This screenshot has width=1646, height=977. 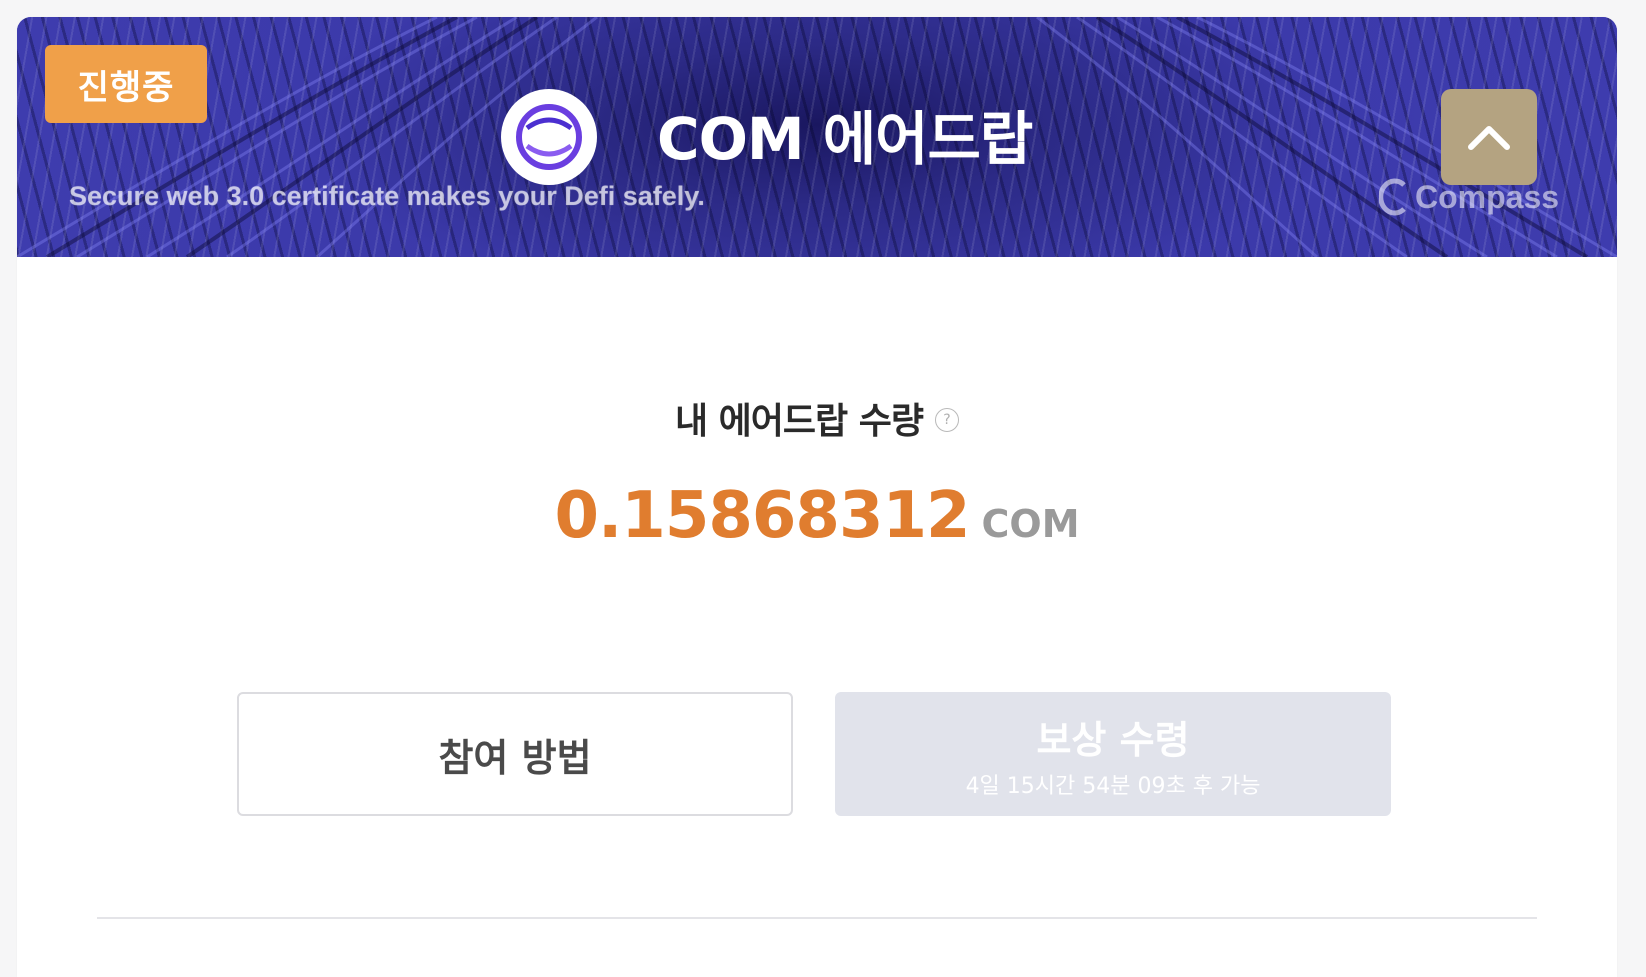 What do you see at coordinates (799, 421) in the screenshot?
I see `airdrop-amount-label: 내 에어드랍 수량` at bounding box center [799, 421].